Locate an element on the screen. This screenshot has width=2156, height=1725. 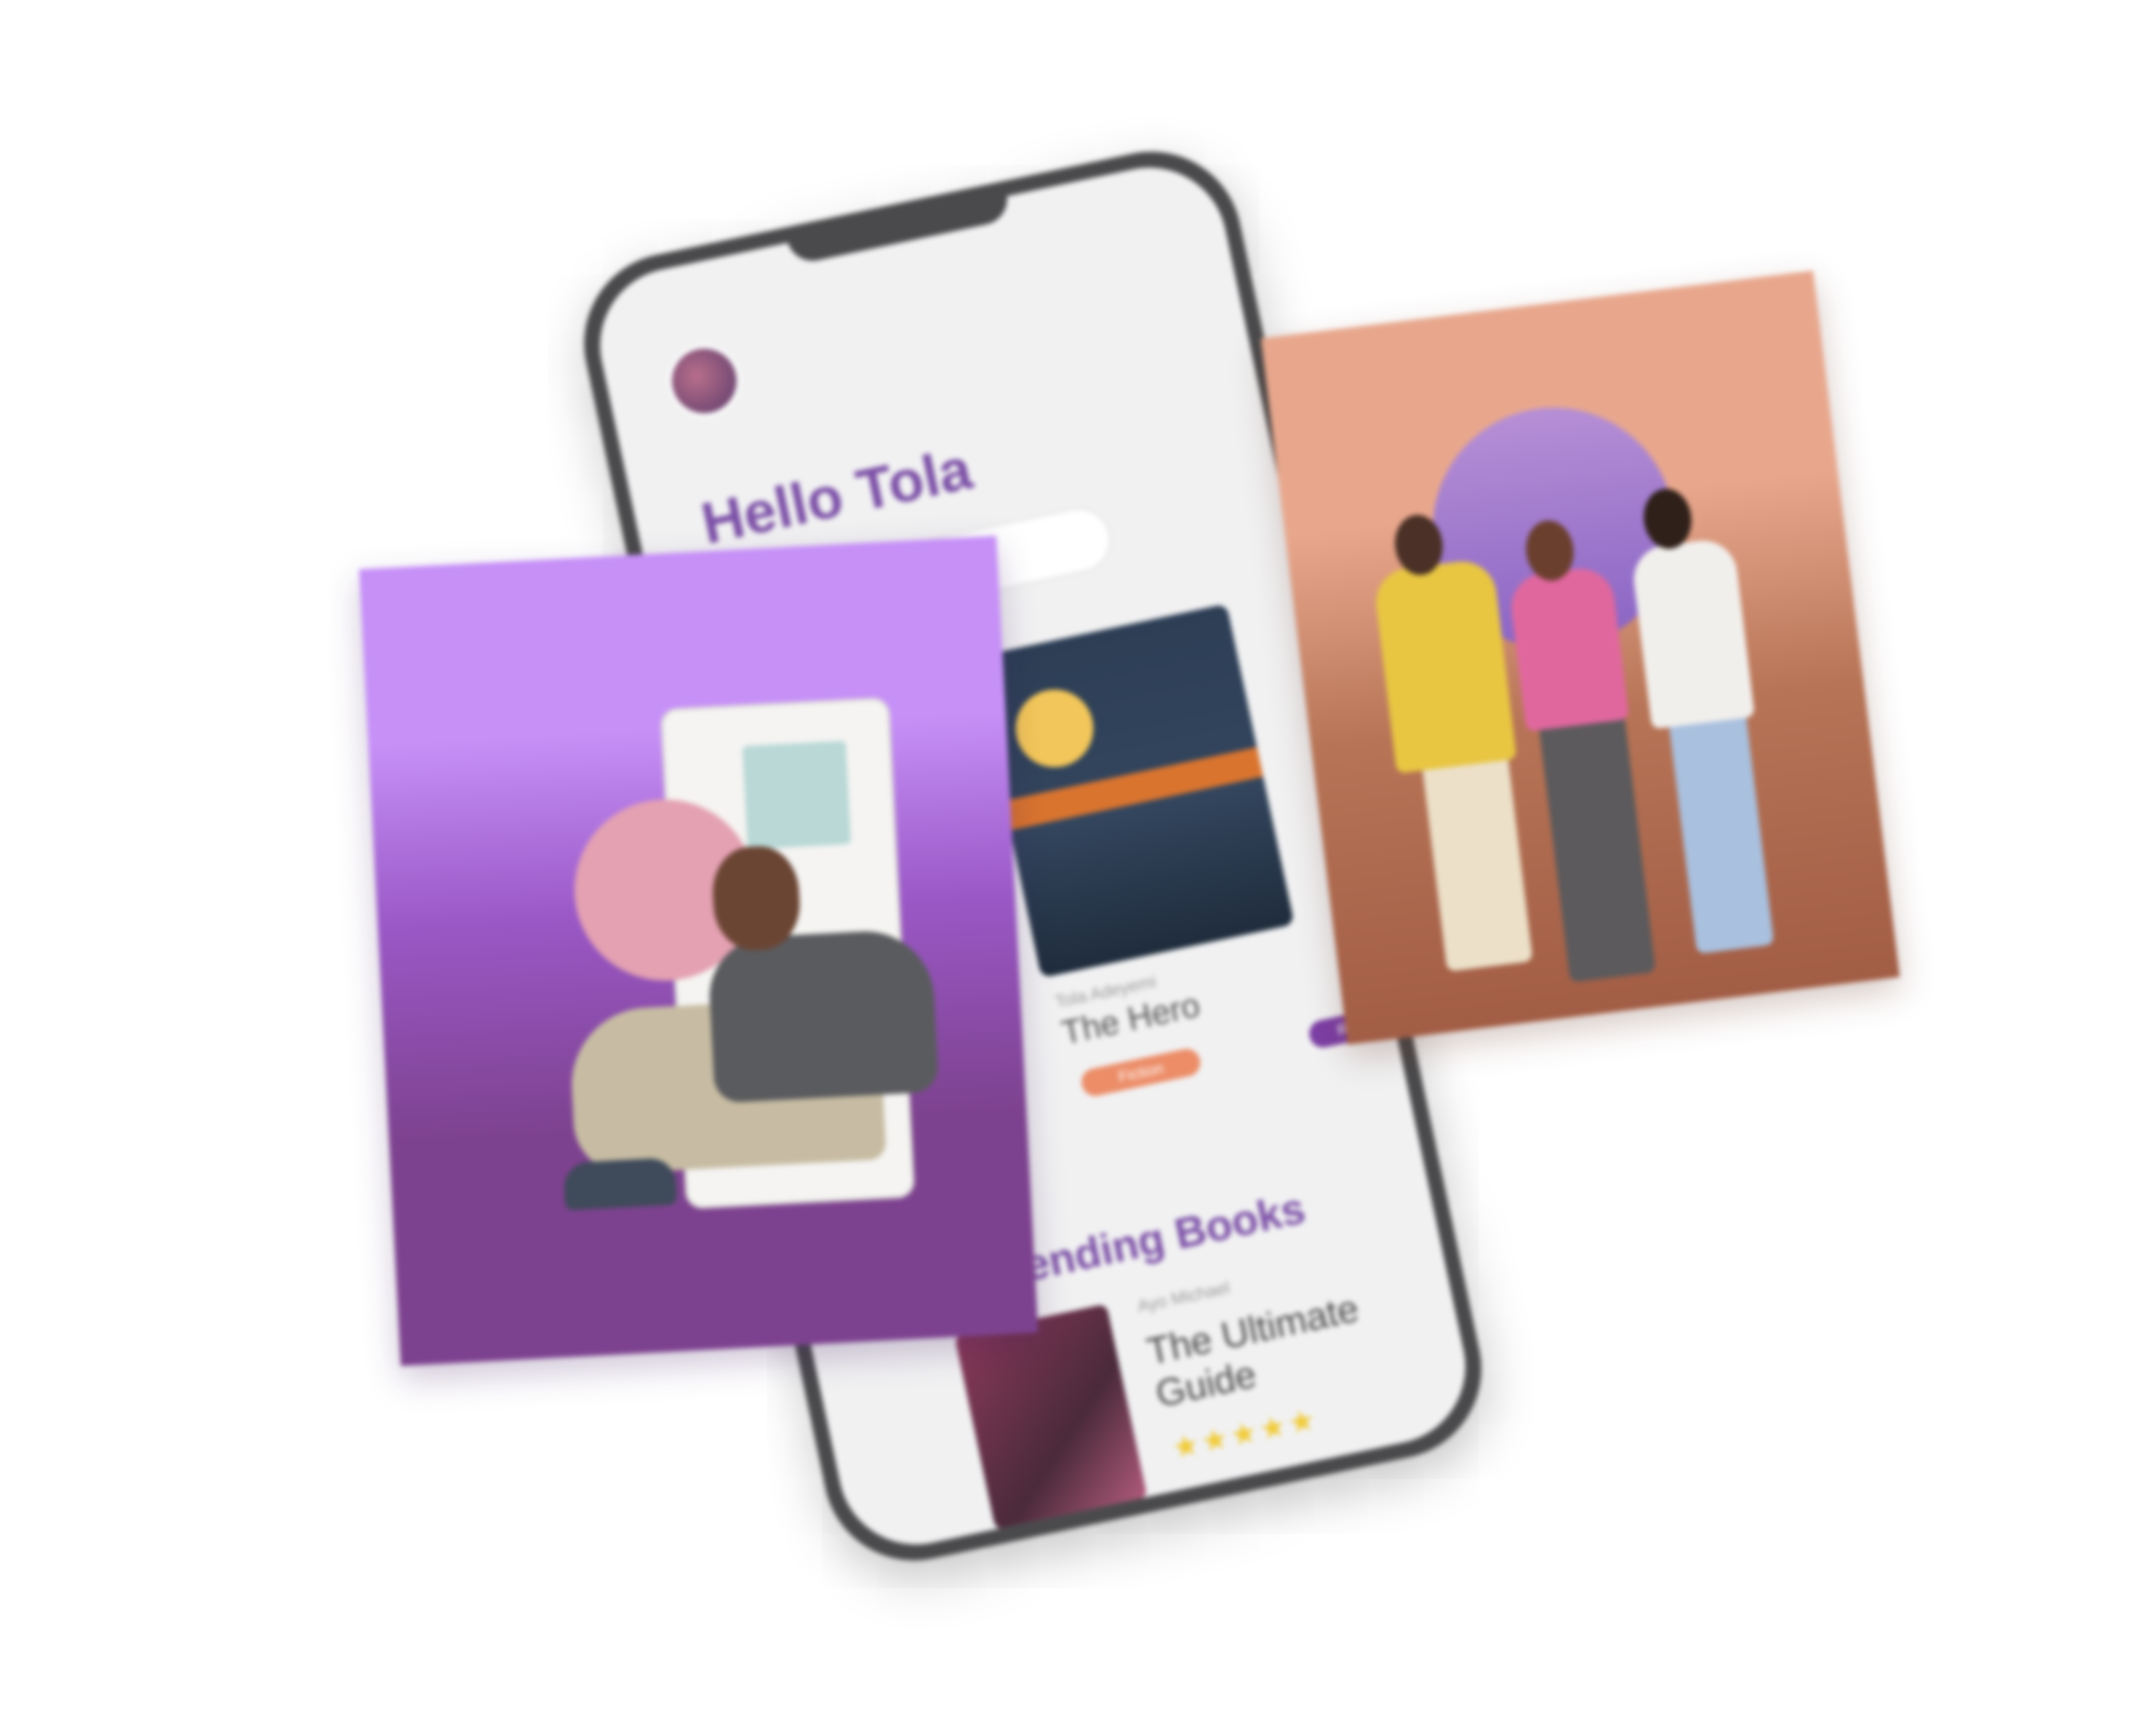
list-item-author: Ayo Michael is located at coordinates (1184, 1297).